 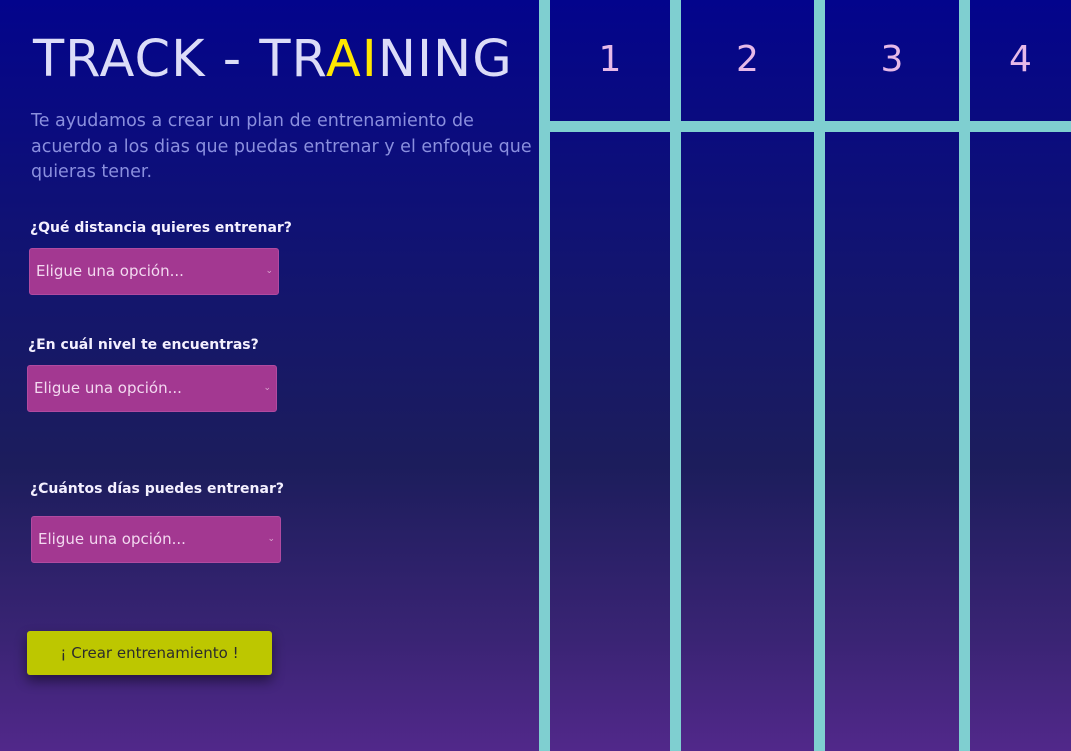 What do you see at coordinates (179, 59) in the screenshot?
I see `title-part-1: TRACK - TR` at bounding box center [179, 59].